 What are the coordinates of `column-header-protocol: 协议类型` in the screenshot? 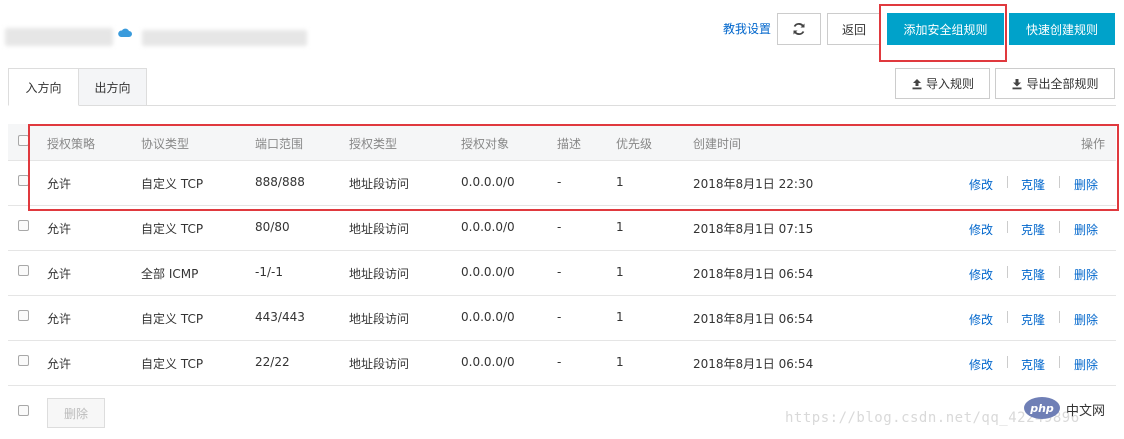 It's located at (165, 144).